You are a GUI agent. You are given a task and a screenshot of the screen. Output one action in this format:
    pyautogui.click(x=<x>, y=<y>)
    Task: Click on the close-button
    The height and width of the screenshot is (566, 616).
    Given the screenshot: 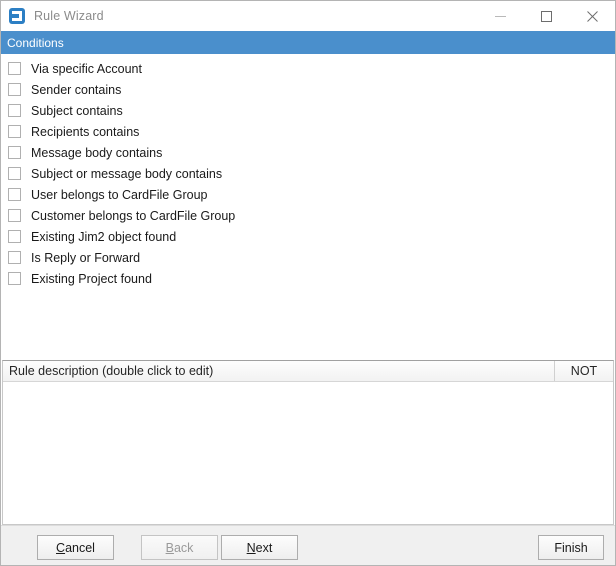 What is the action you would take?
    pyautogui.click(x=592, y=16)
    